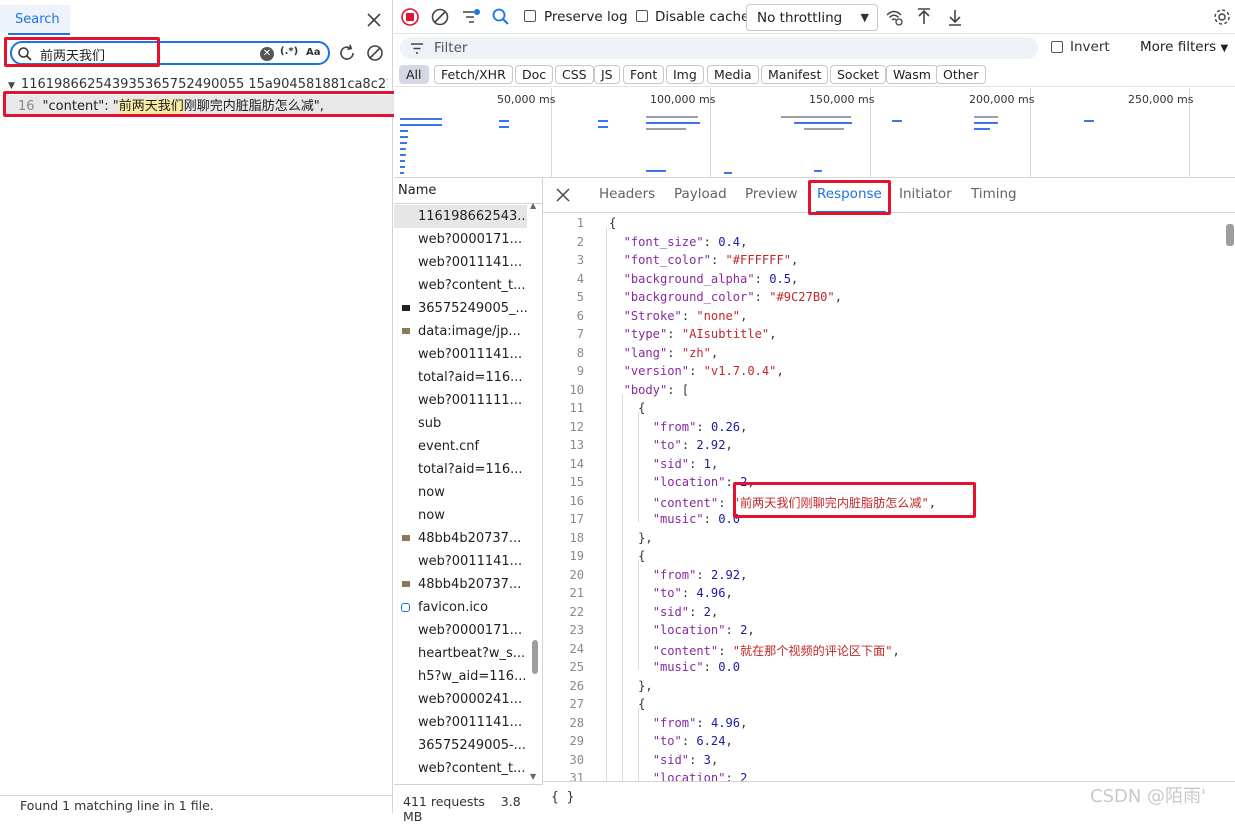  Describe the element at coordinates (961, 74) in the screenshot. I see `type-filter-other: Other` at that location.